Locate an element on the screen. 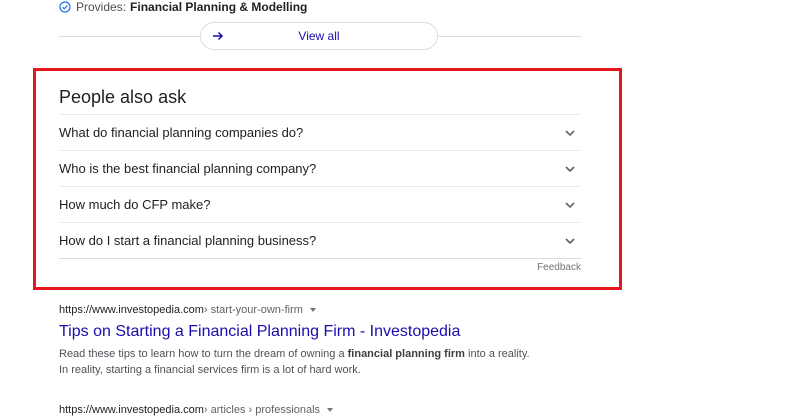 This screenshot has width=800, height=420. provides-label: Provides: is located at coordinates (101, 7).